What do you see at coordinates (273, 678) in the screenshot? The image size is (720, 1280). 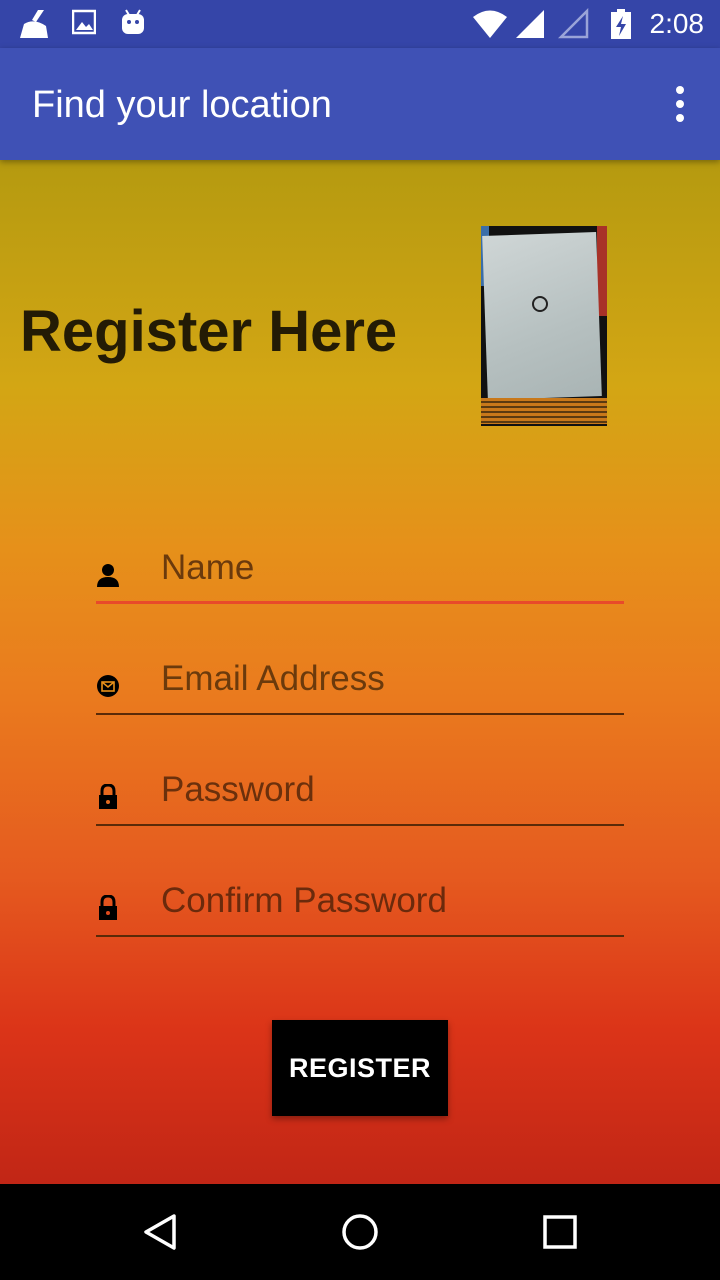 I see `email-placeholder: Email Address` at bounding box center [273, 678].